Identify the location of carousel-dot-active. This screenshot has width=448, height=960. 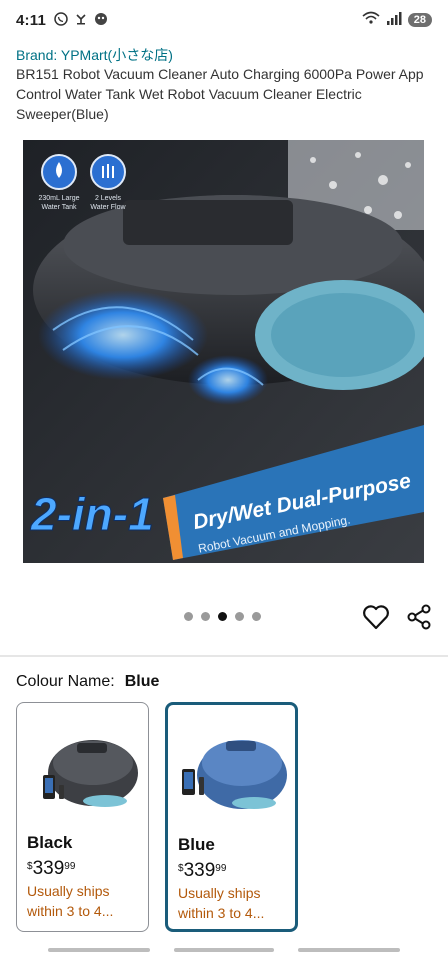
(222, 616).